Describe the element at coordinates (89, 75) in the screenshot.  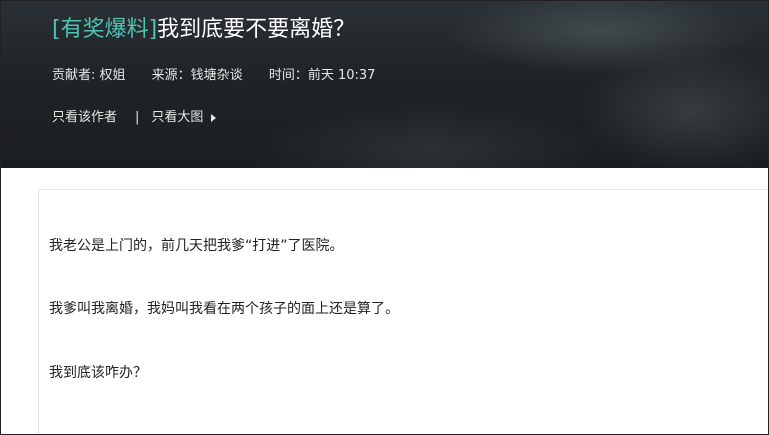
I see `contributor-label: 贡献者: 权姐` at that location.